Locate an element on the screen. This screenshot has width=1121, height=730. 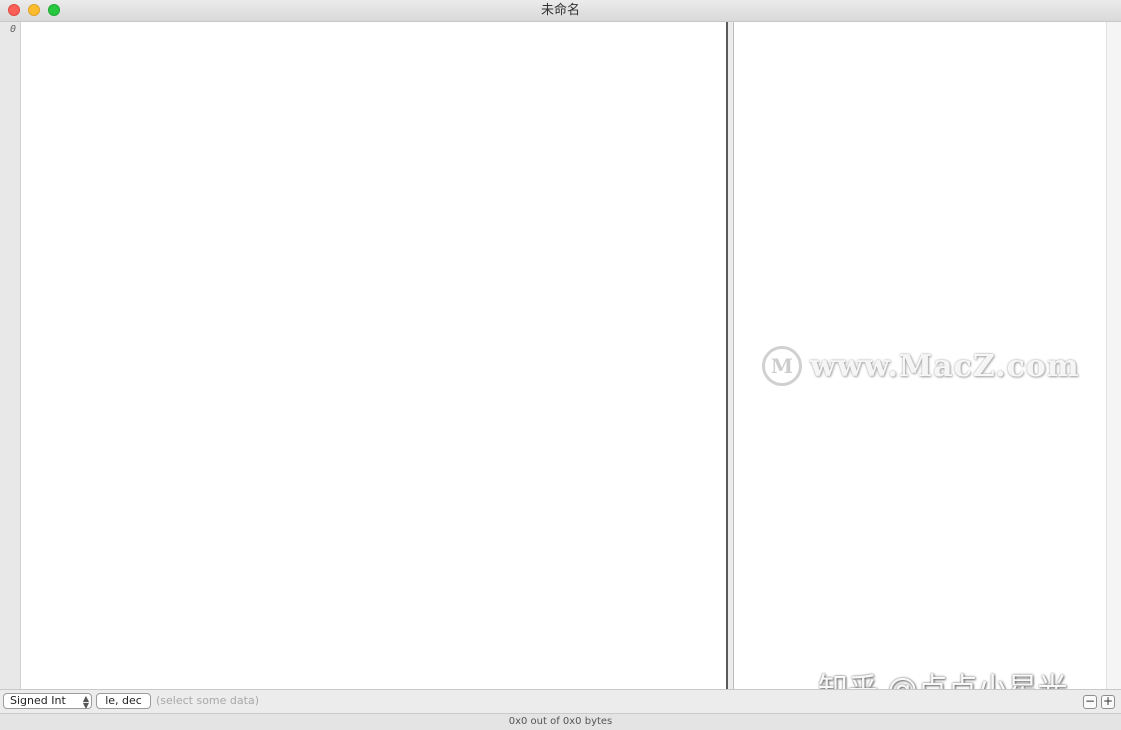
data-type-value: Signed Int is located at coordinates (38, 700).